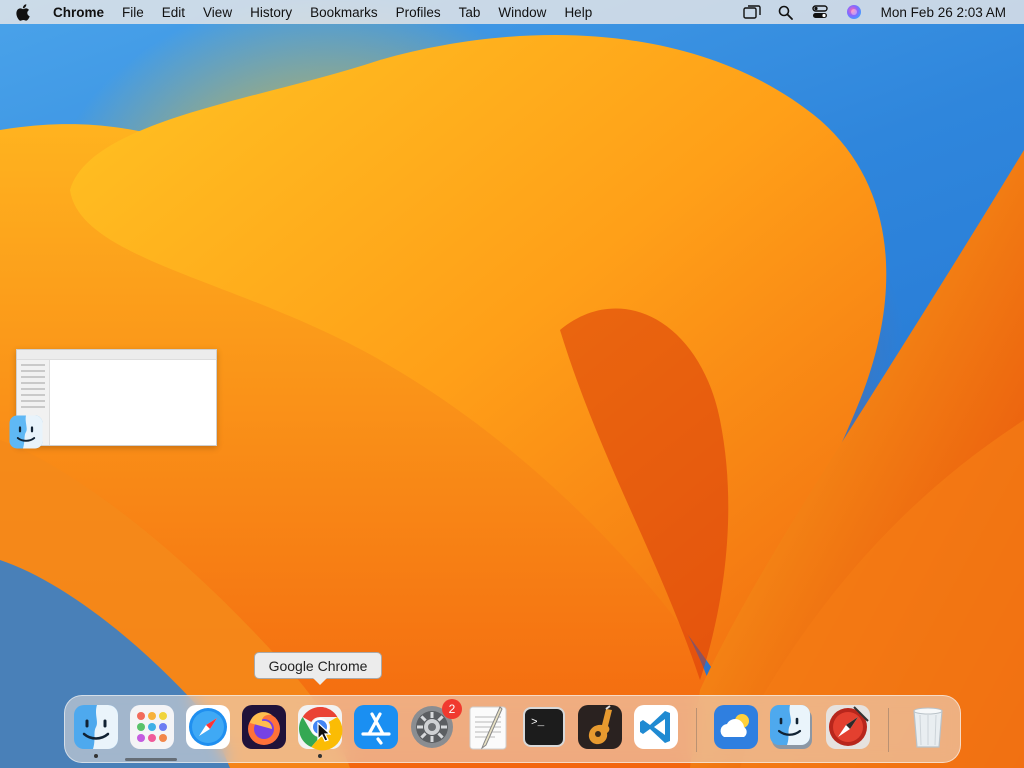 Image resolution: width=1024 pixels, height=768 pixels. Describe the element at coordinates (538, 723) in the screenshot. I see `terminal-glyph: >_` at that location.